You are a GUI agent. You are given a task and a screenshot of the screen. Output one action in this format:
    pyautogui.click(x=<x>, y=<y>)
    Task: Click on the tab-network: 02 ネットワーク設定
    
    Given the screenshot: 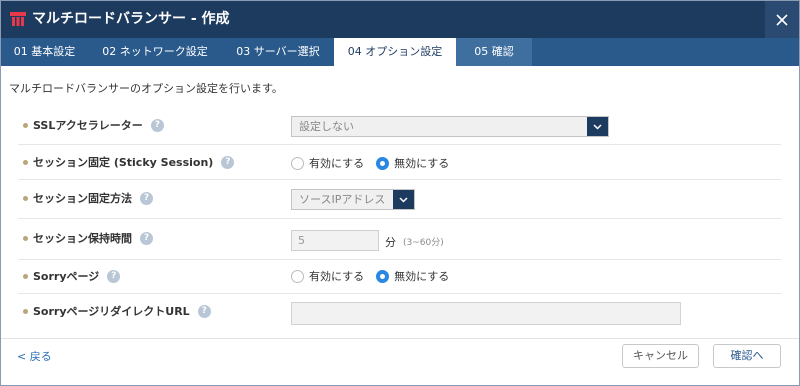 What is the action you would take?
    pyautogui.click(x=155, y=52)
    